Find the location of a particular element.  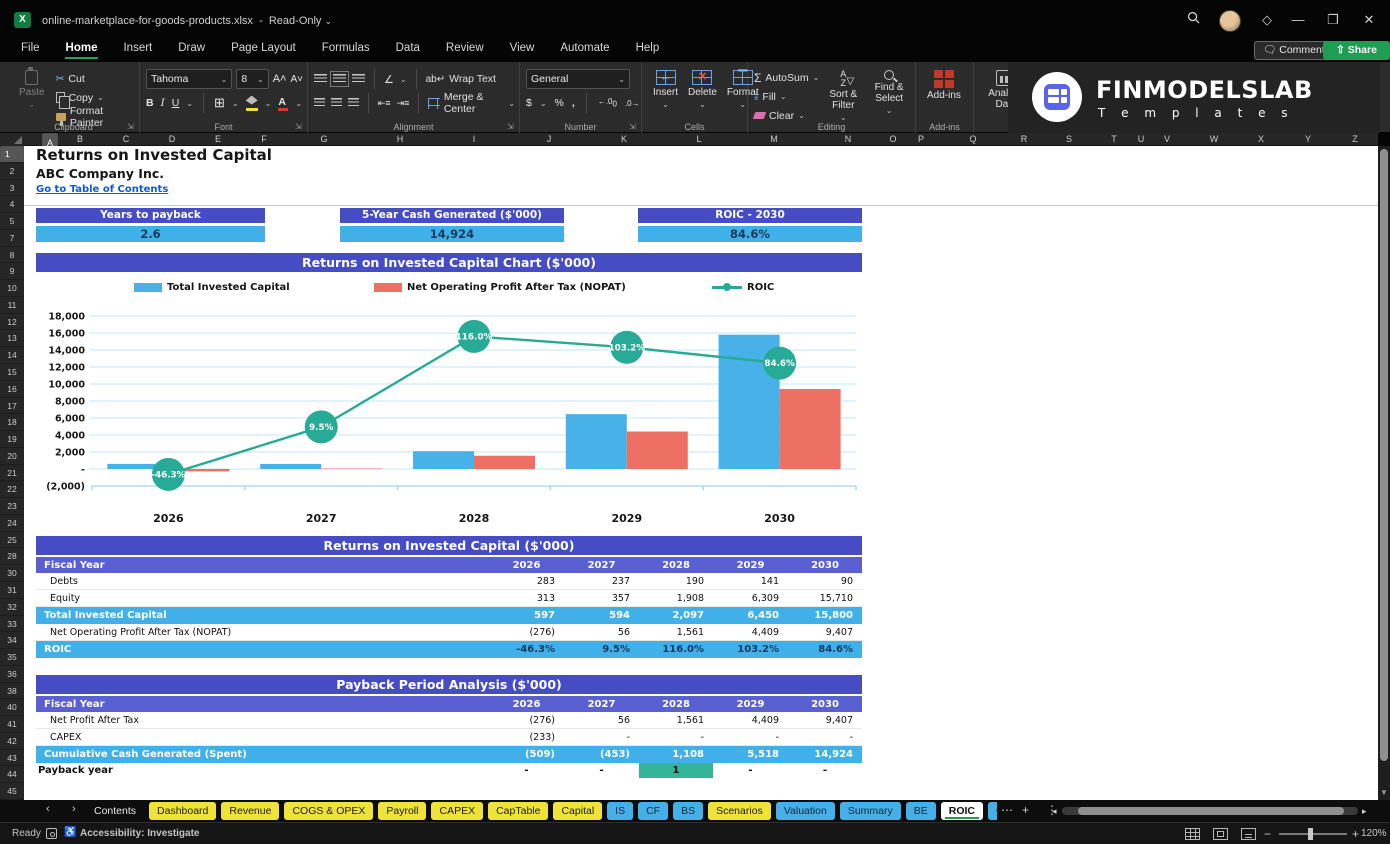

grow-font-button: A˄ is located at coordinates (280, 79).